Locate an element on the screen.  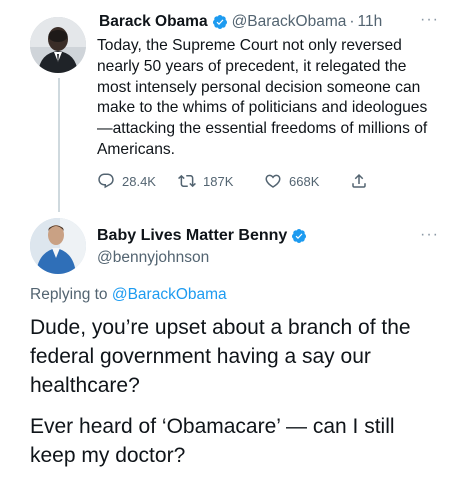
tweet-header: Barack Obama @BarackObama · 11h is located at coordinates (240, 22).